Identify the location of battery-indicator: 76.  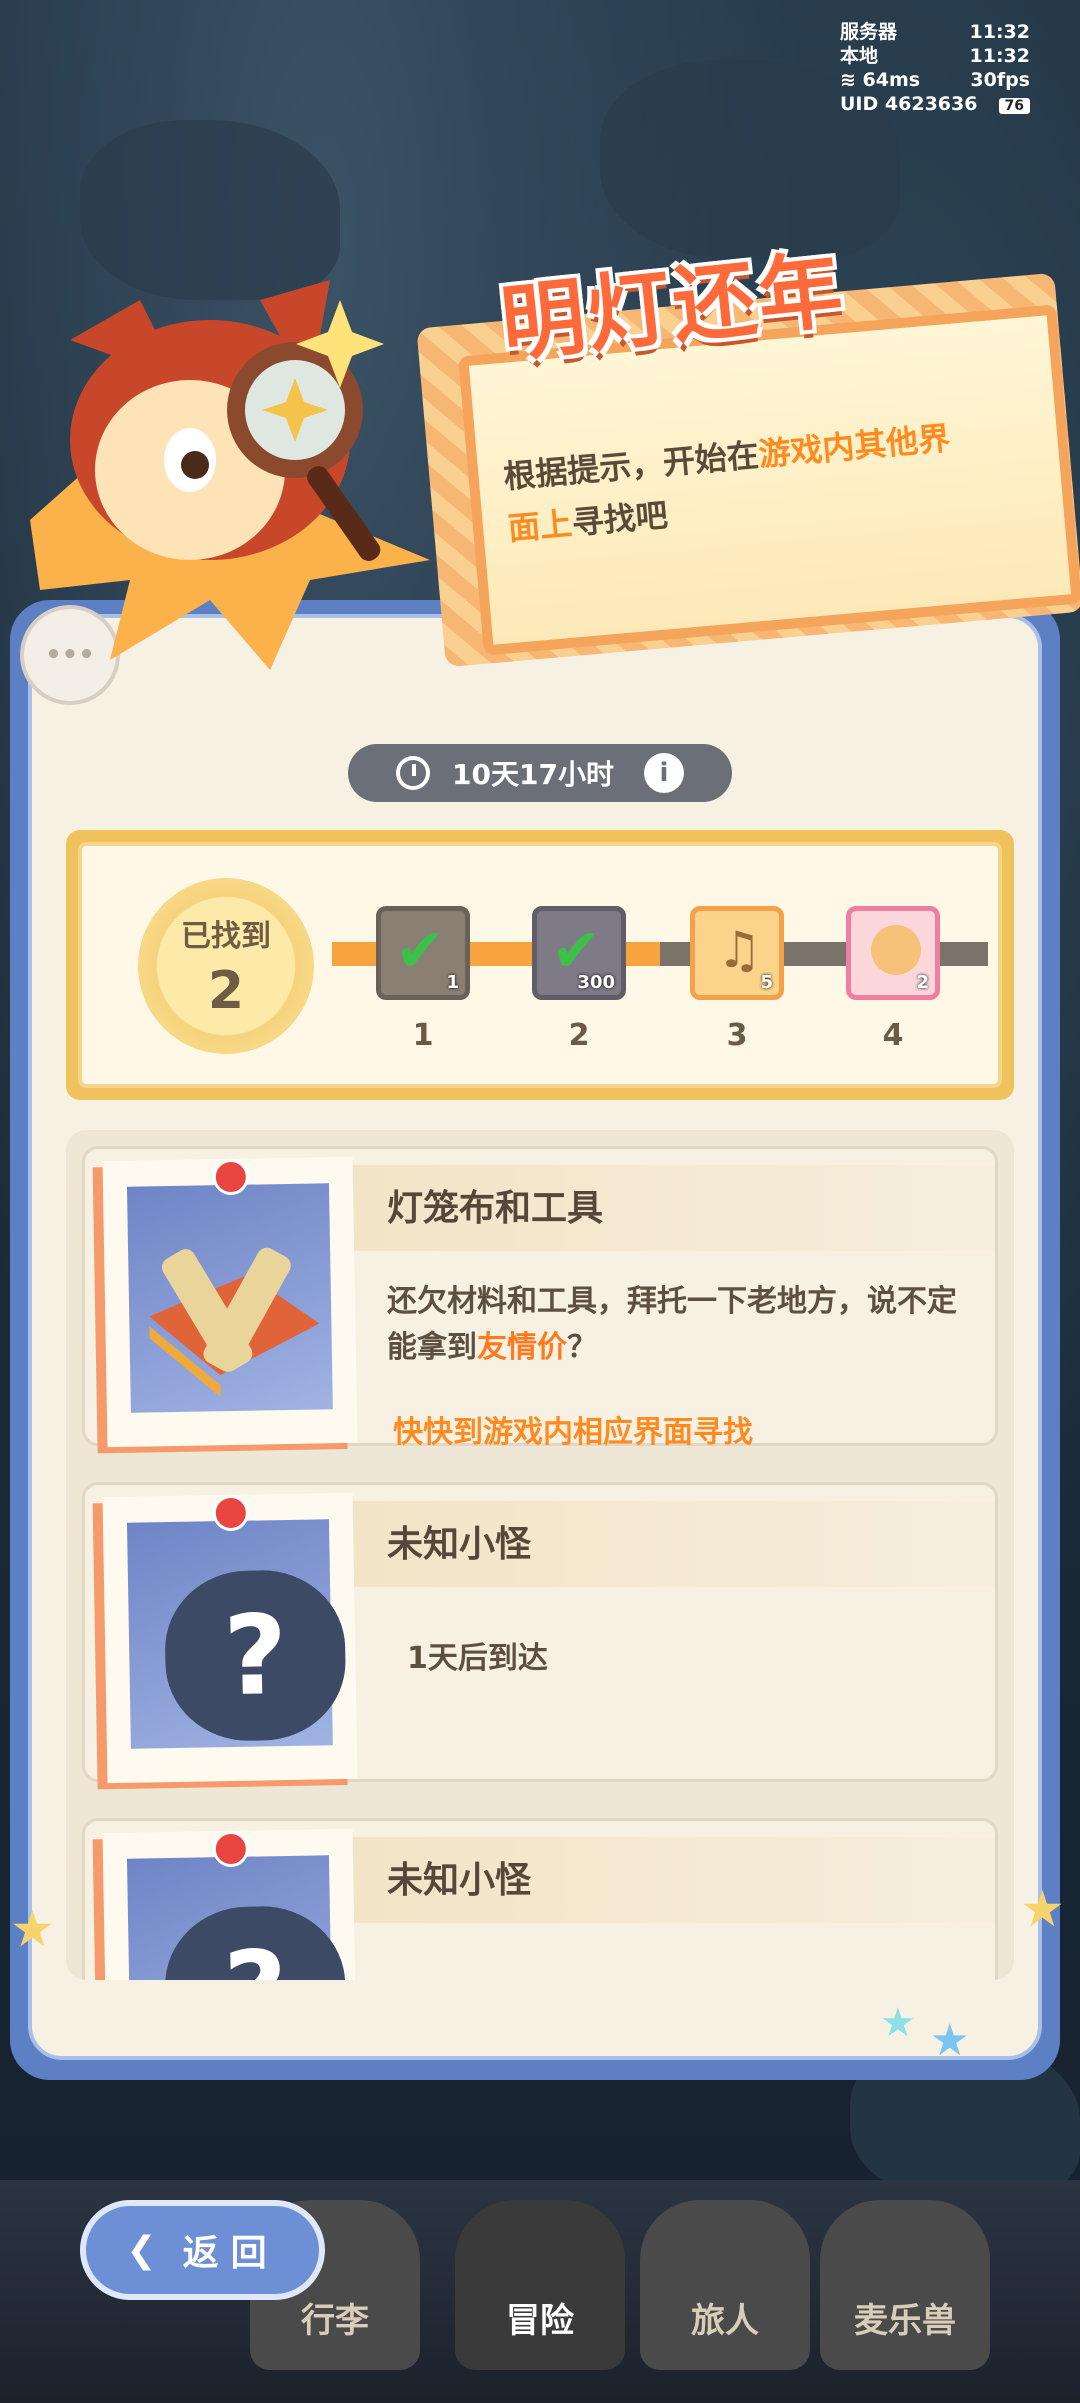
(1011, 105).